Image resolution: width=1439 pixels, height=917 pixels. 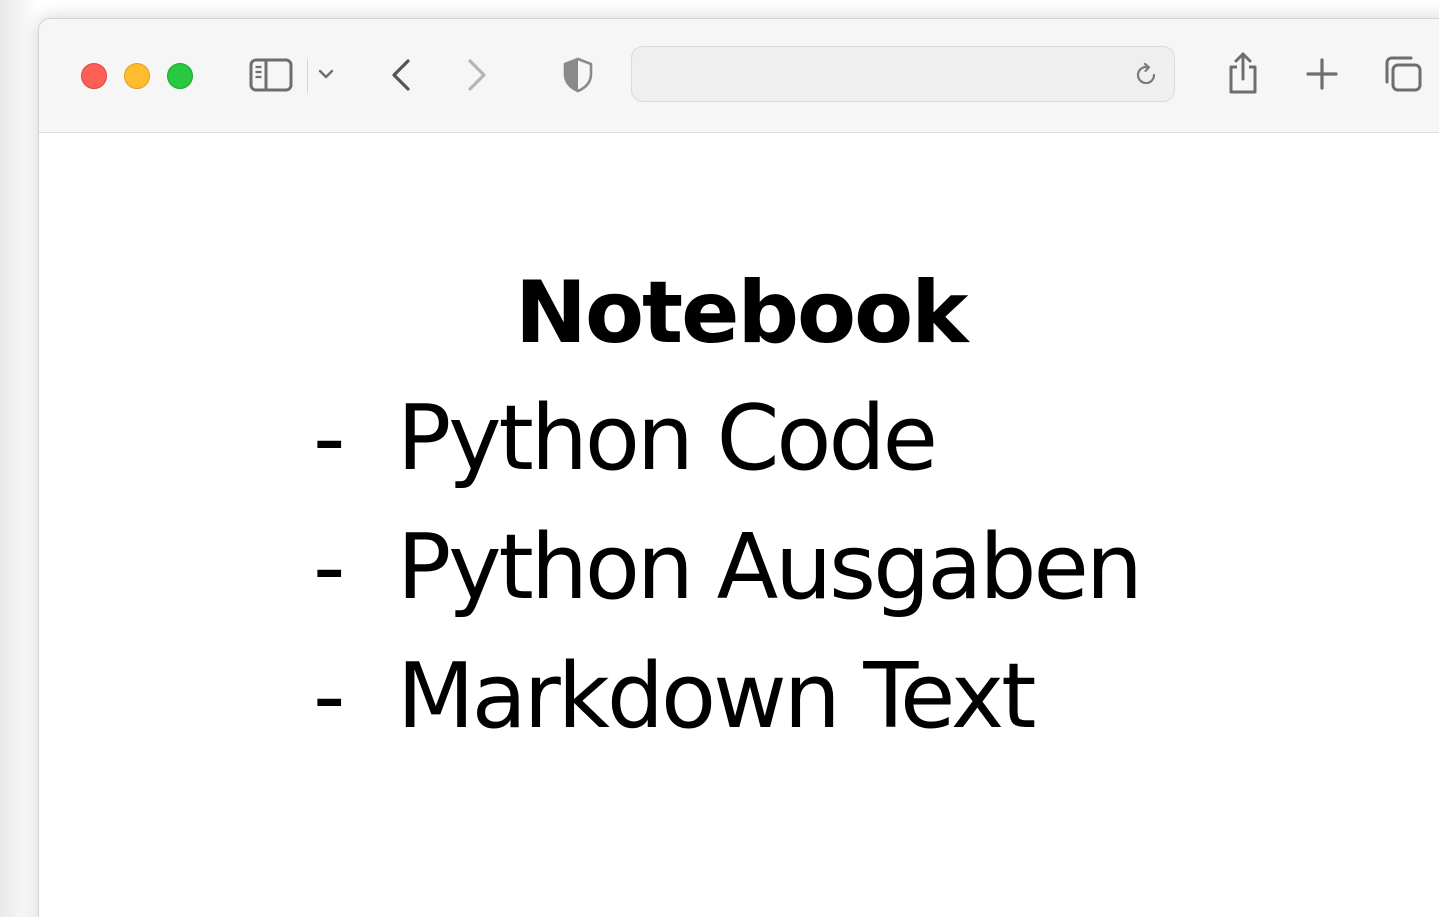 I want to click on chevron-left-icon, so click(x=401, y=75).